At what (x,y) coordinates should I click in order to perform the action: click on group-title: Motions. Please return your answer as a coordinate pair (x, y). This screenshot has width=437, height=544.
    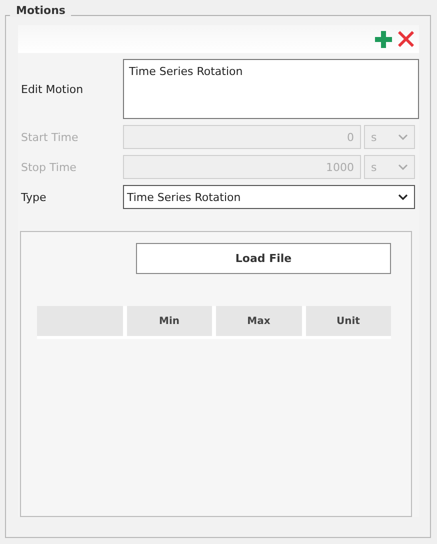
    Looking at the image, I should click on (41, 10).